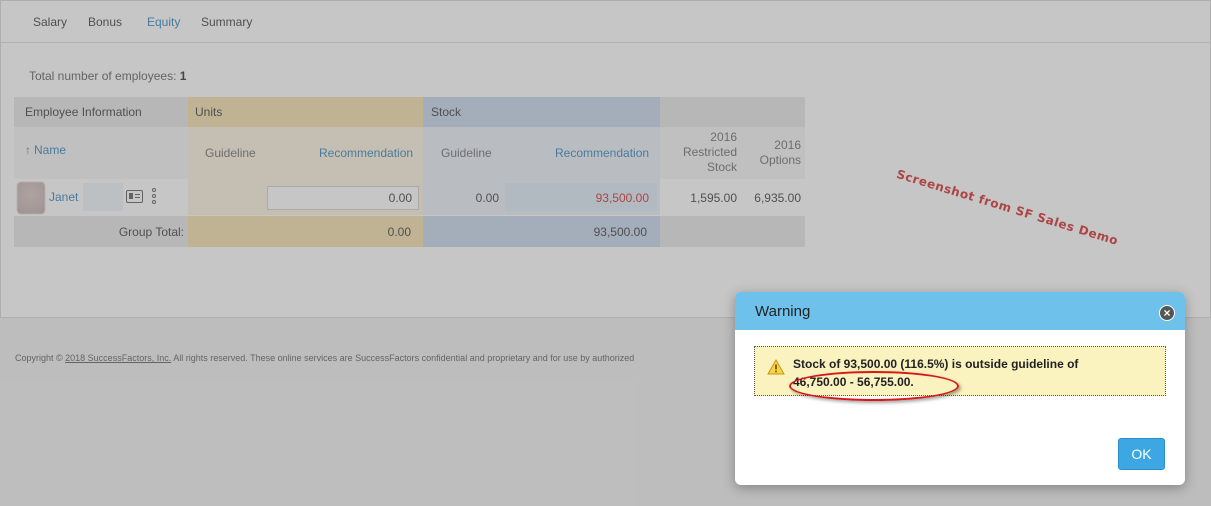 The width and height of the screenshot is (1211, 506). Describe the element at coordinates (1141, 454) in the screenshot. I see `ok-button: OK` at that location.